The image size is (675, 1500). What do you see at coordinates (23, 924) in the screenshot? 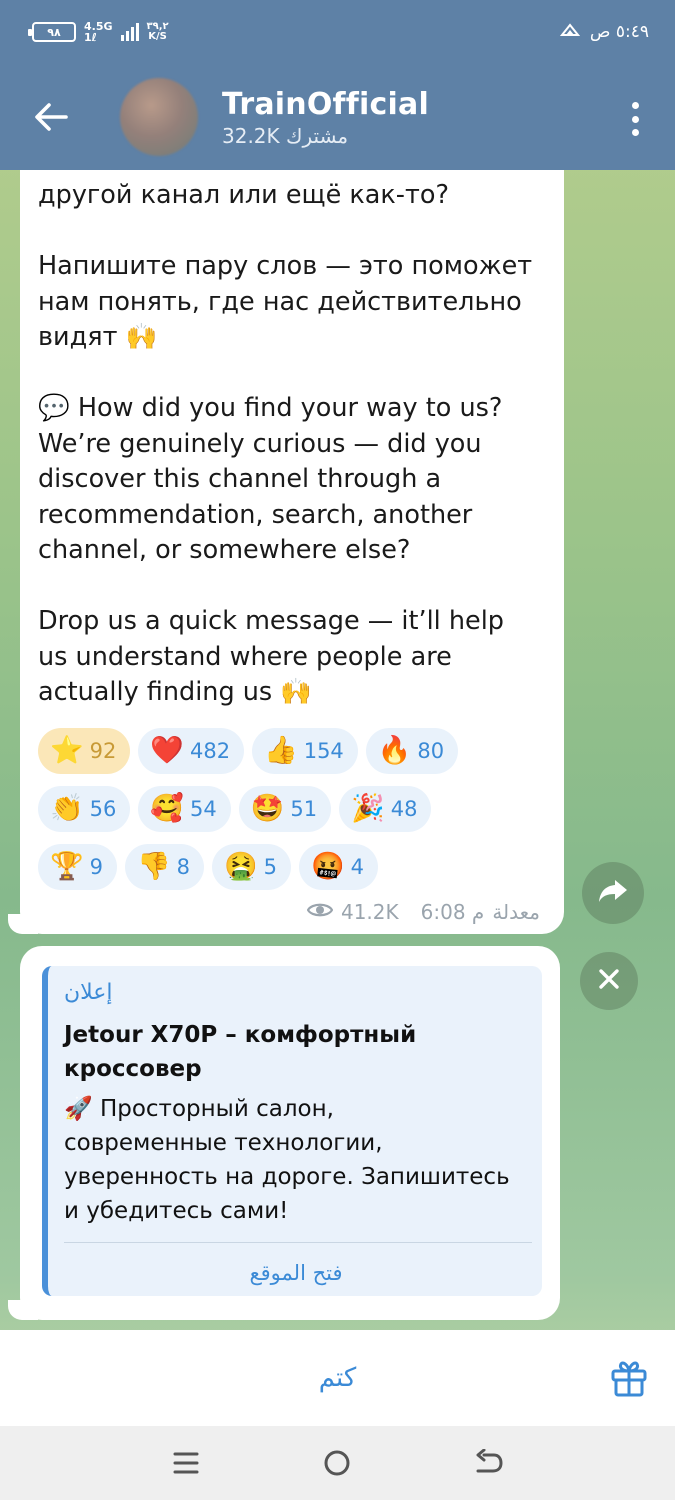
I see `bubble-tail` at bounding box center [23, 924].